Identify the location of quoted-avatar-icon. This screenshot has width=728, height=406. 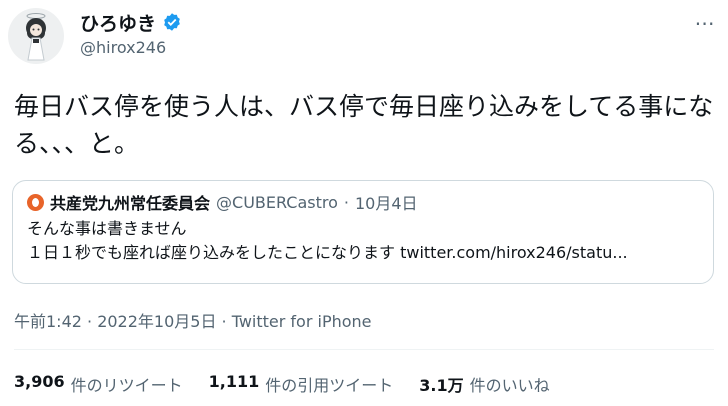
(35, 202).